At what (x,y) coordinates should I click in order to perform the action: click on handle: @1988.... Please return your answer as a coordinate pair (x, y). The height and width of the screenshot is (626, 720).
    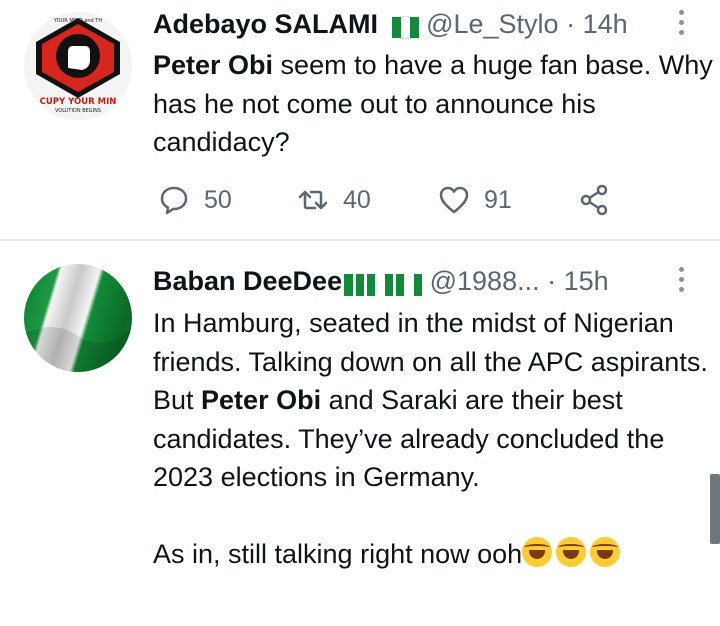
    Looking at the image, I should click on (485, 281).